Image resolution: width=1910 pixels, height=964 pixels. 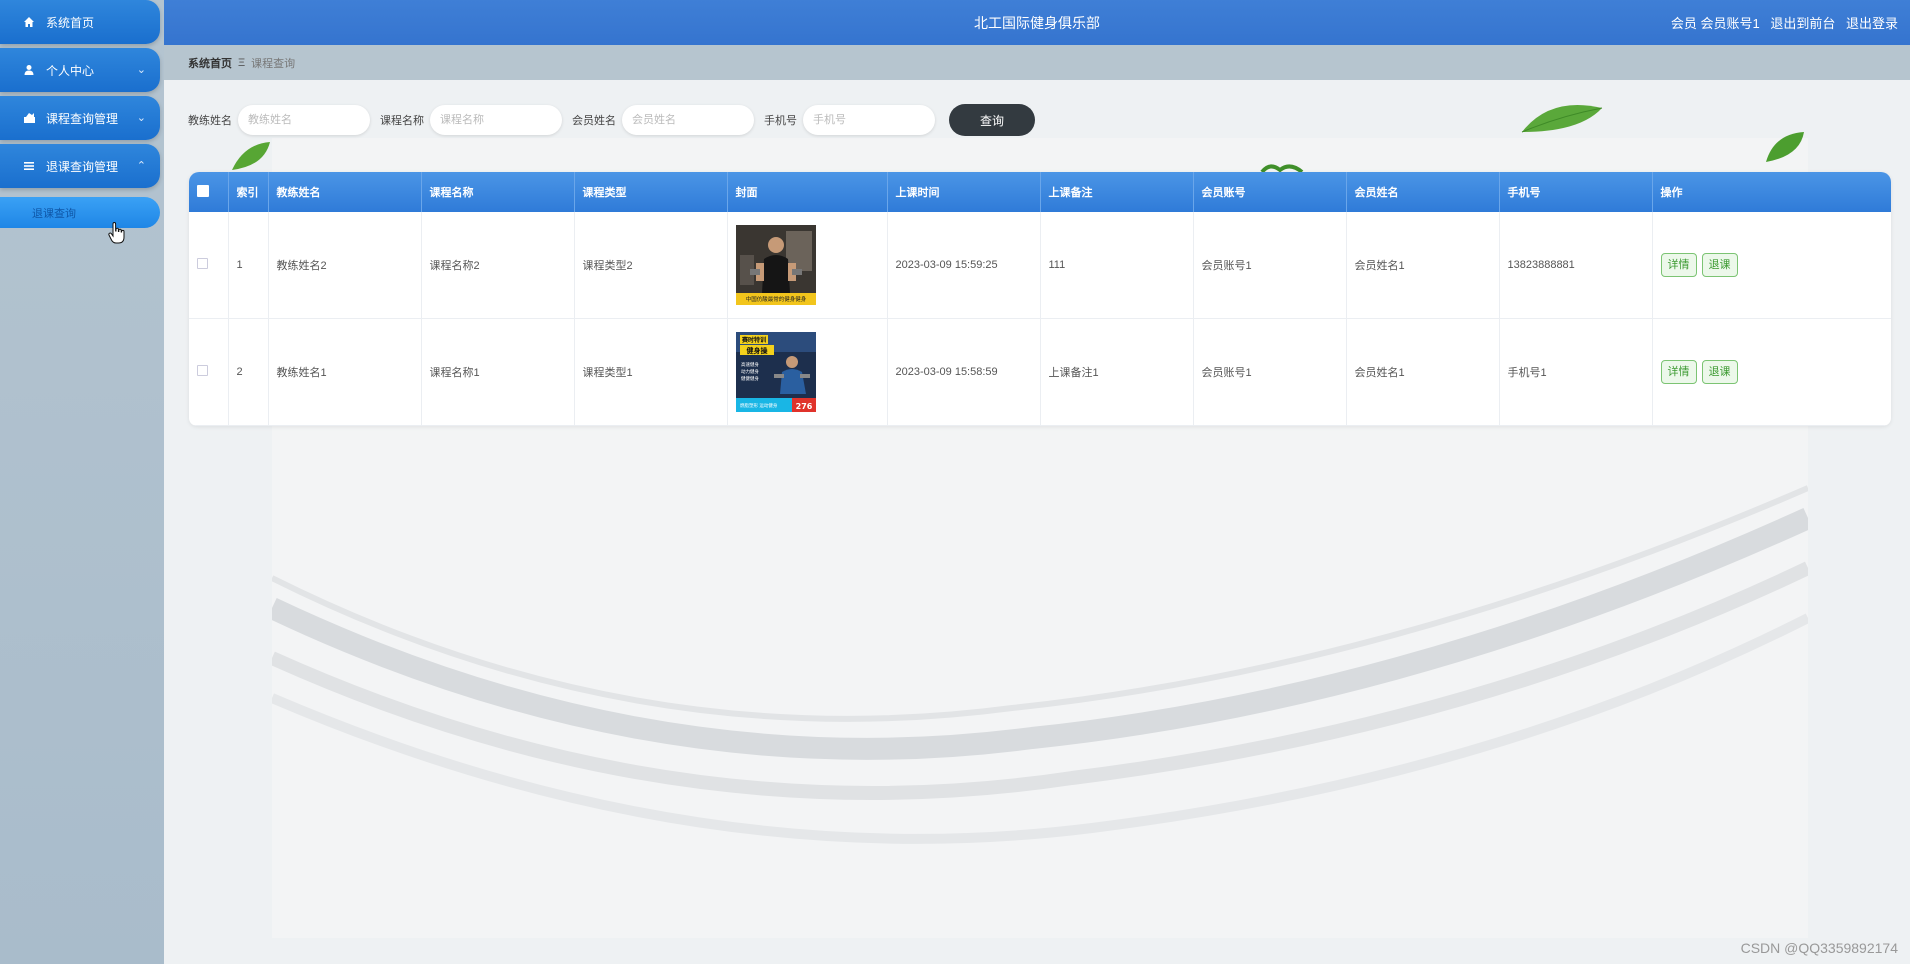 I want to click on cell-course: 课程名称2, so click(x=498, y=265).